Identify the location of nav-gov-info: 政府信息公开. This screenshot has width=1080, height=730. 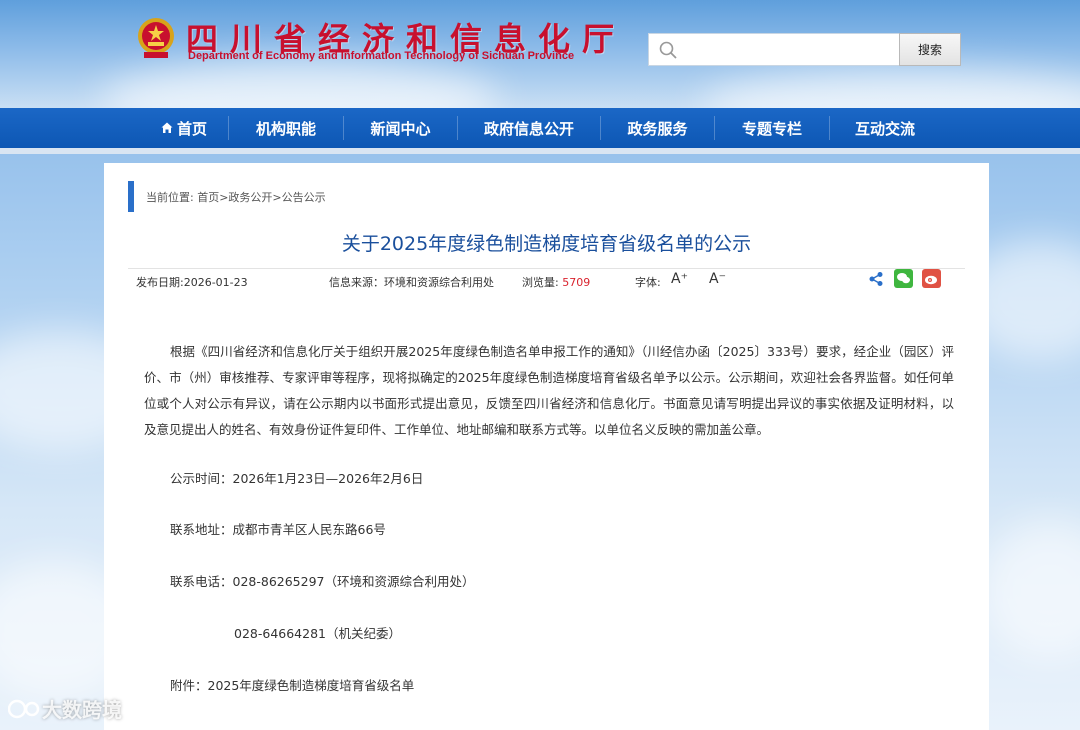
(529, 128).